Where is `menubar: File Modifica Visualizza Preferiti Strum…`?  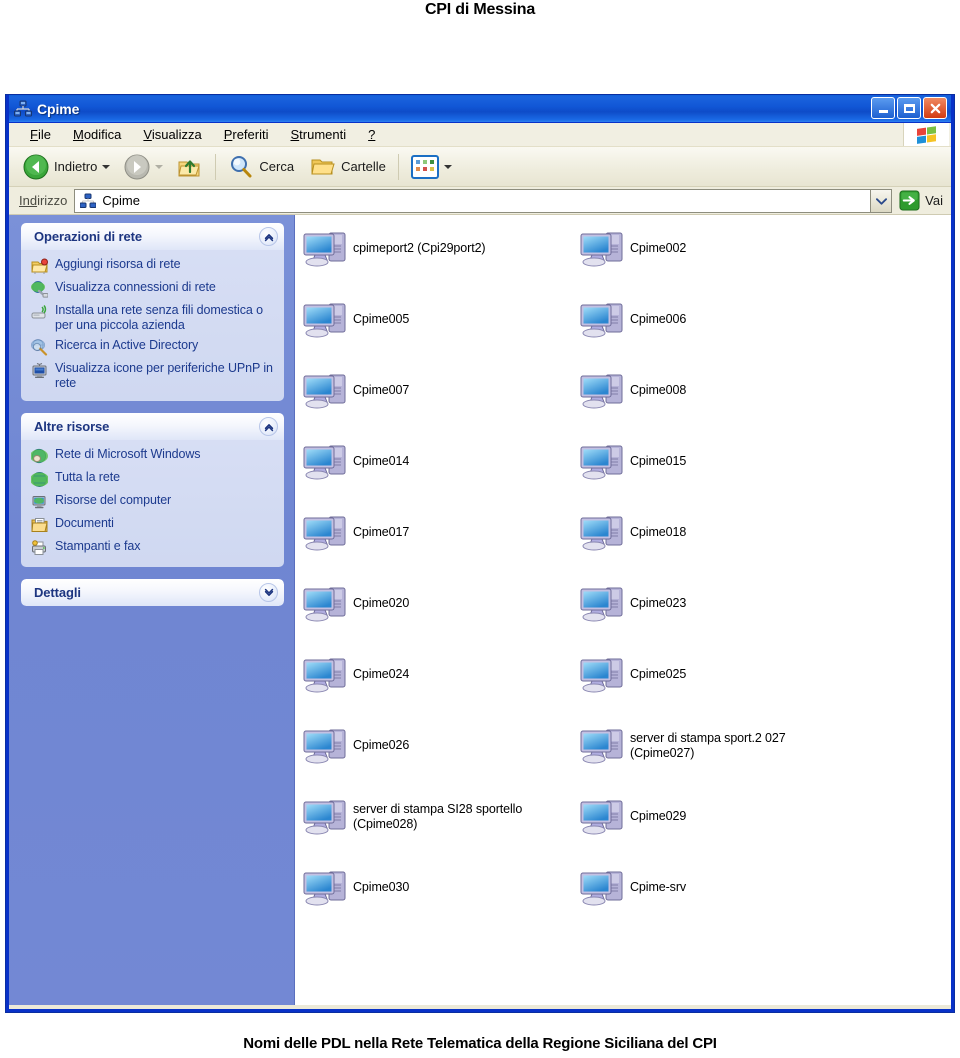 menubar: File Modifica Visualizza Preferiti Strum… is located at coordinates (480, 135).